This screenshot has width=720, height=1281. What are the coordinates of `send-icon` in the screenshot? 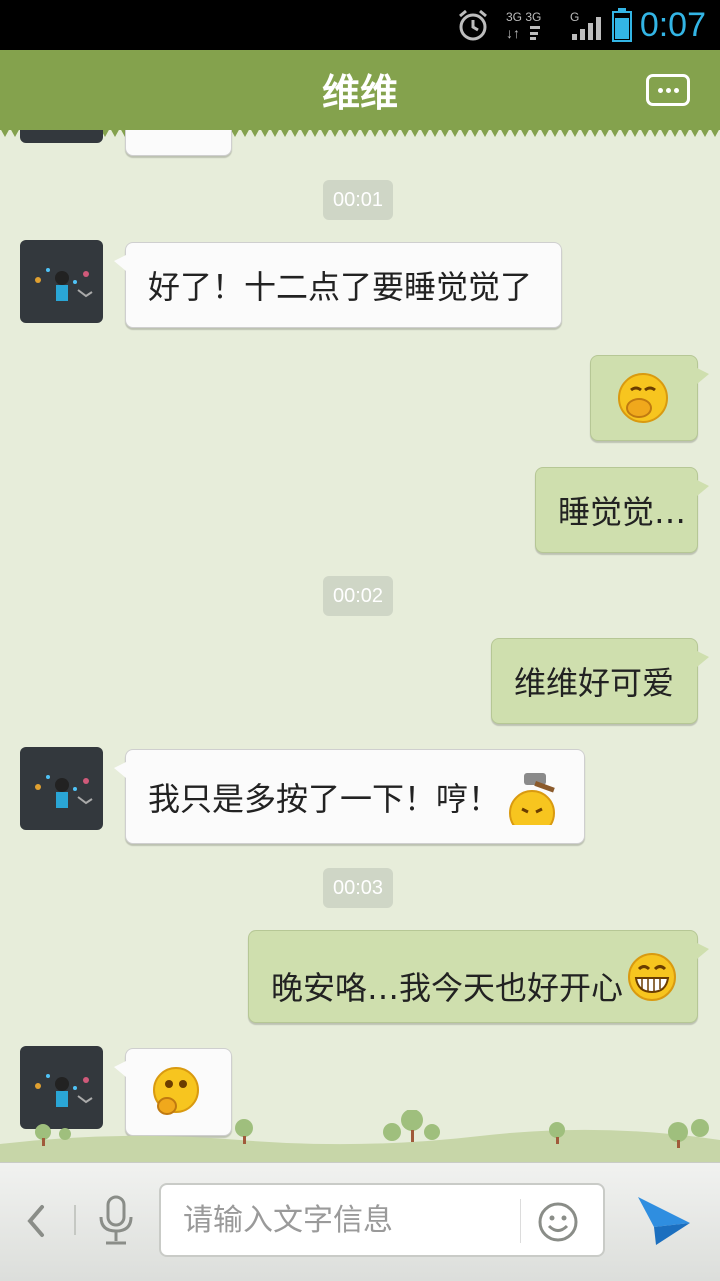 It's located at (664, 1221).